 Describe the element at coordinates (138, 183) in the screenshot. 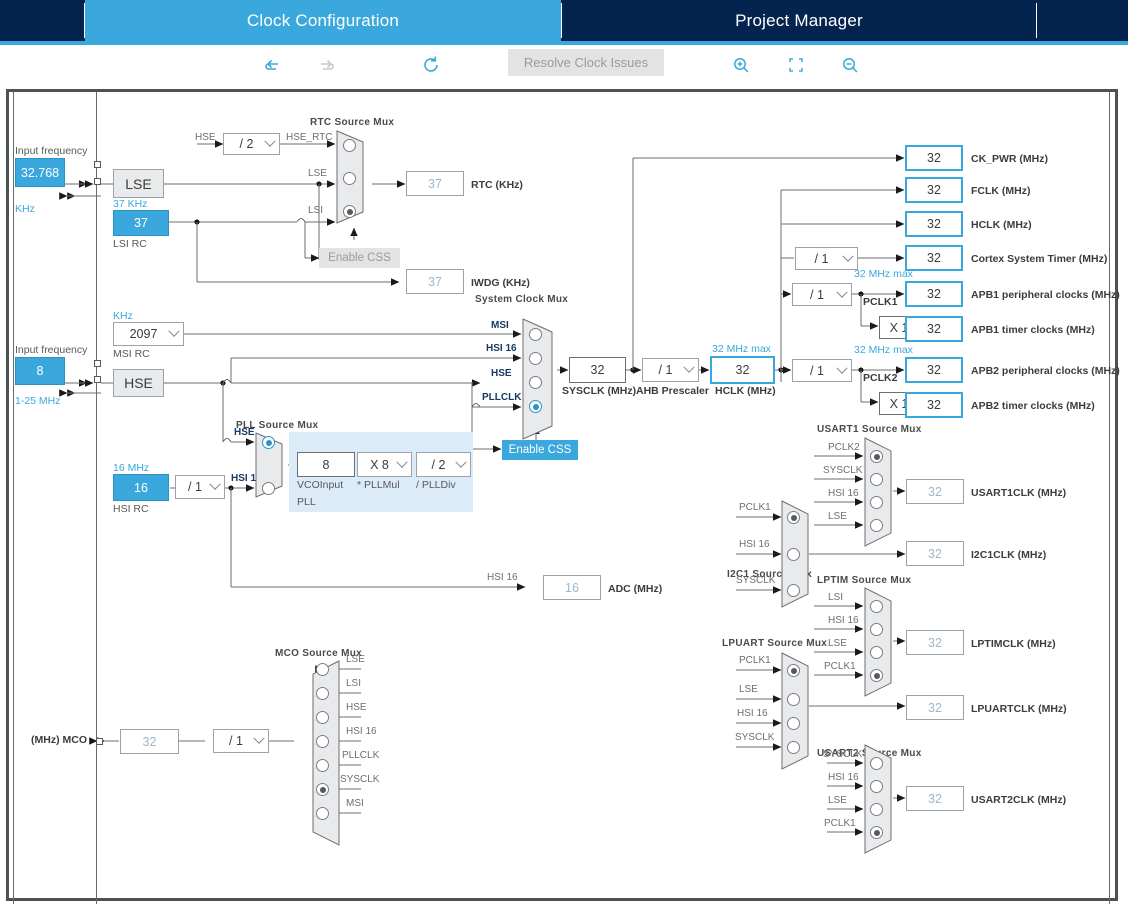

I see `lse-source-block: LSE` at that location.